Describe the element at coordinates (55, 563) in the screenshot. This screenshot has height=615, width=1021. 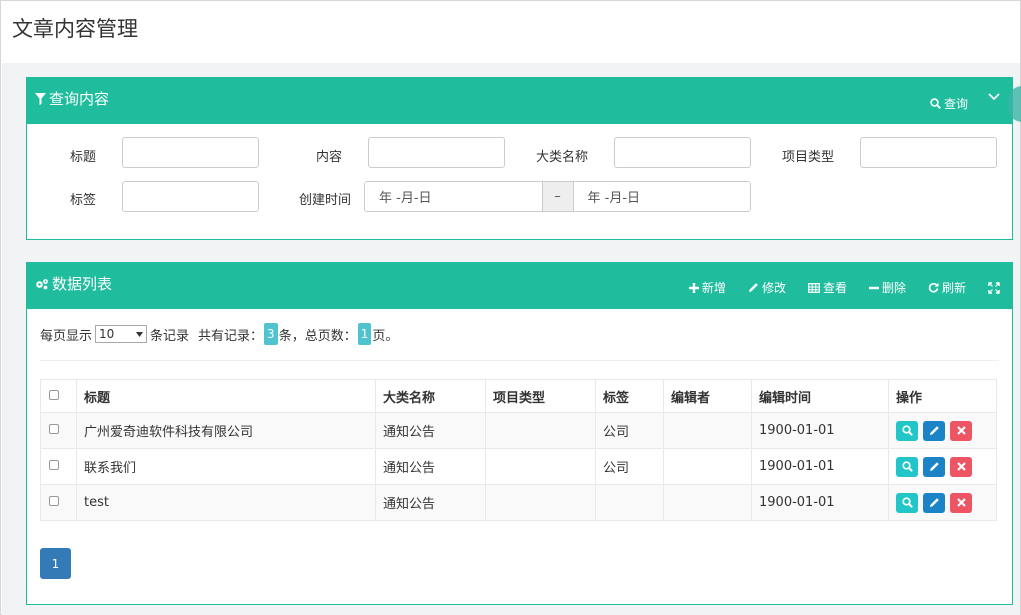
I see `pagination-page-1: 1` at that location.